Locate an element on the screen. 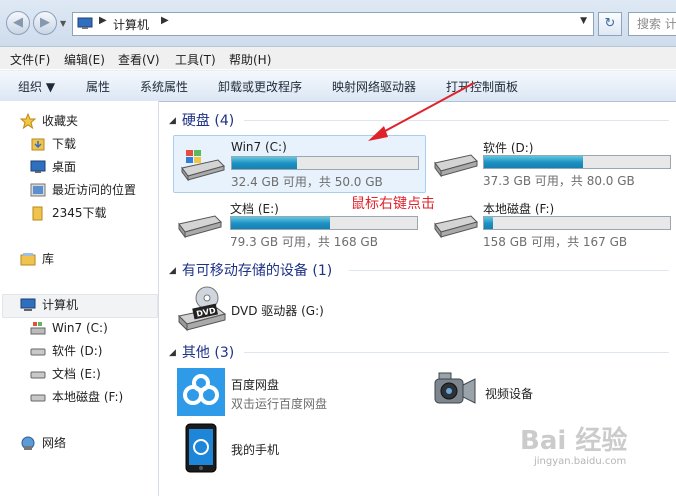  breadcrumb-computer: 计算机 is located at coordinates (131, 24).